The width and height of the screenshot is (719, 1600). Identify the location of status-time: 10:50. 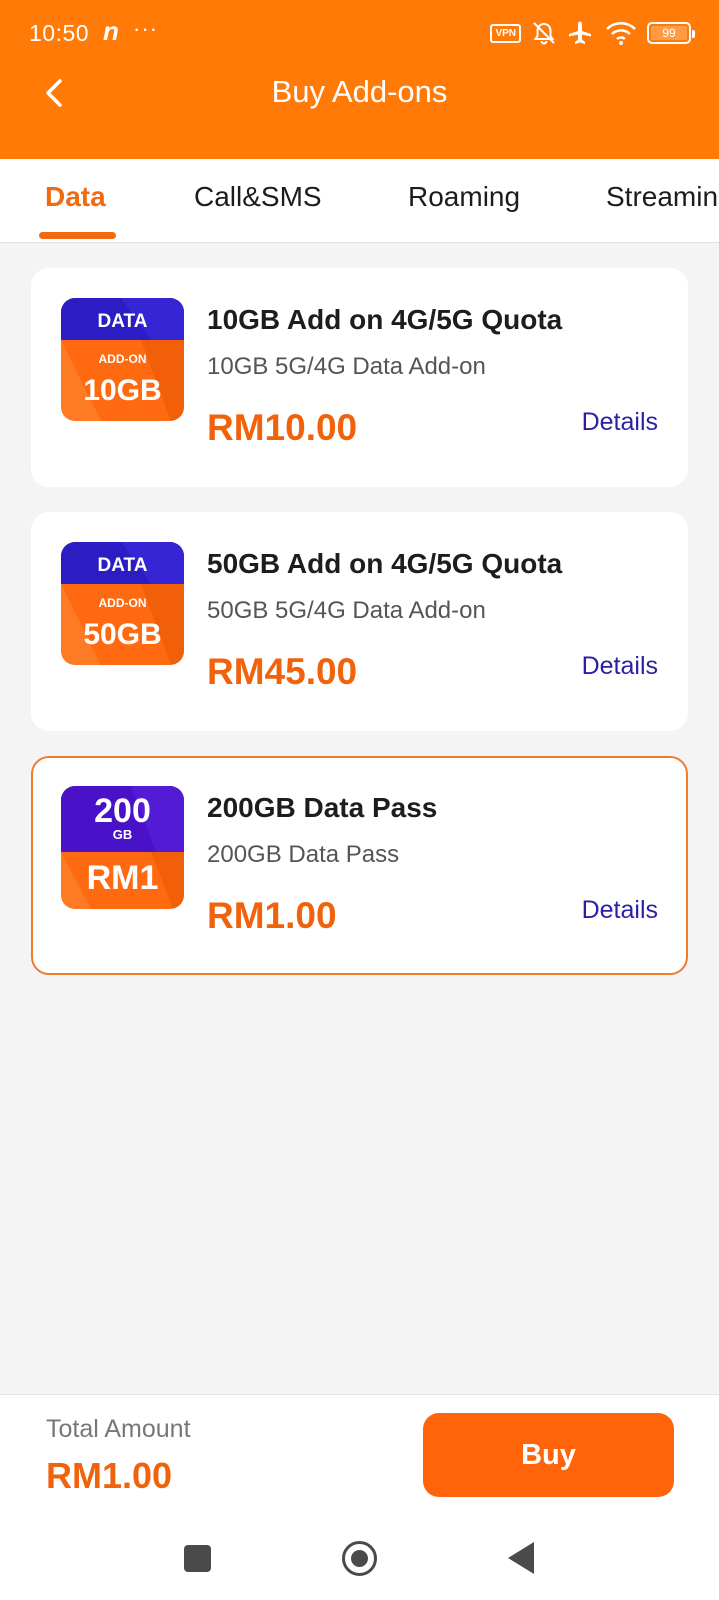
(59, 33).